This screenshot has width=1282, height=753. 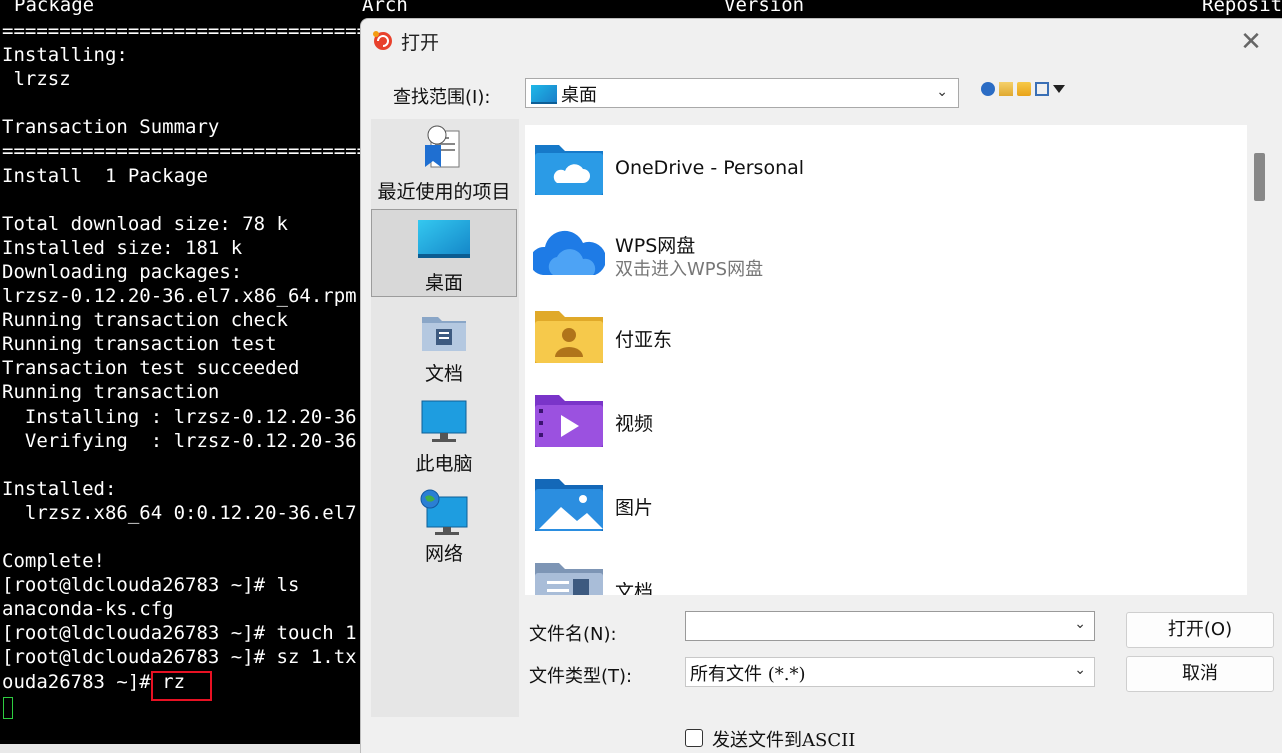 What do you see at coordinates (1042, 89) in the screenshot?
I see `view-menu-icon` at bounding box center [1042, 89].